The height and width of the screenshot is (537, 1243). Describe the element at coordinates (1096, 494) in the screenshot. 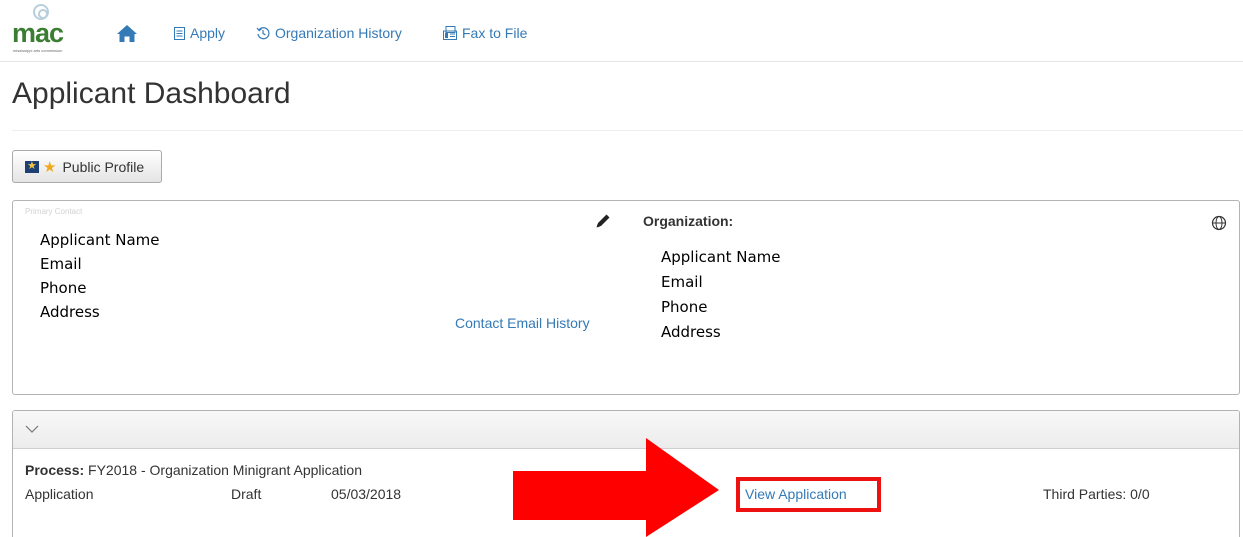

I see `third-parties-count: Third Parties: 0/0` at that location.